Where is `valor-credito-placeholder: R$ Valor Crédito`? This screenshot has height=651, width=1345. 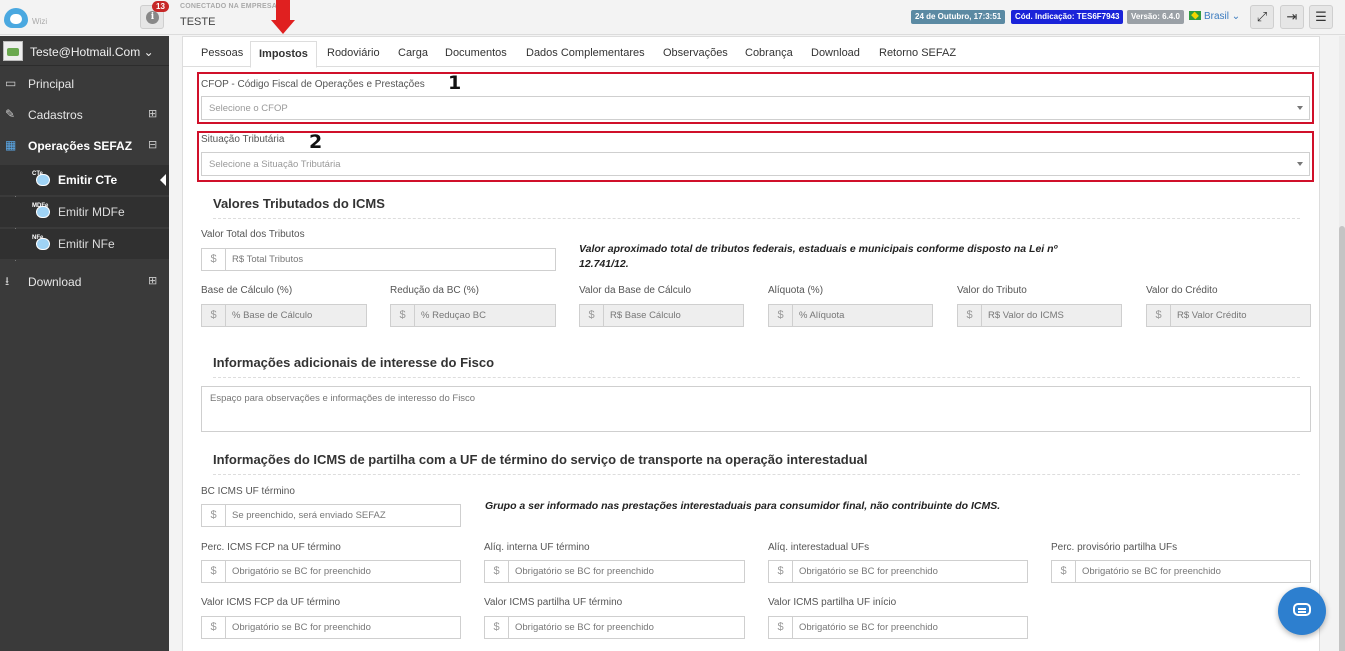
valor-credito-placeholder: R$ Valor Crédito is located at coordinates (1212, 315).